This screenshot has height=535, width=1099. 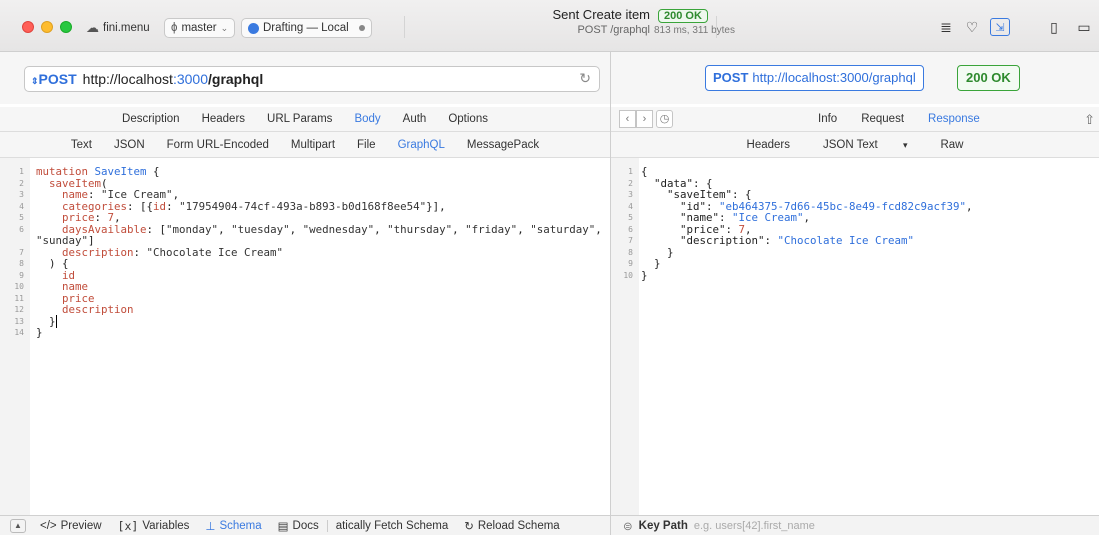 What do you see at coordinates (313, 144) in the screenshot?
I see `tab-multipart: Multipart` at bounding box center [313, 144].